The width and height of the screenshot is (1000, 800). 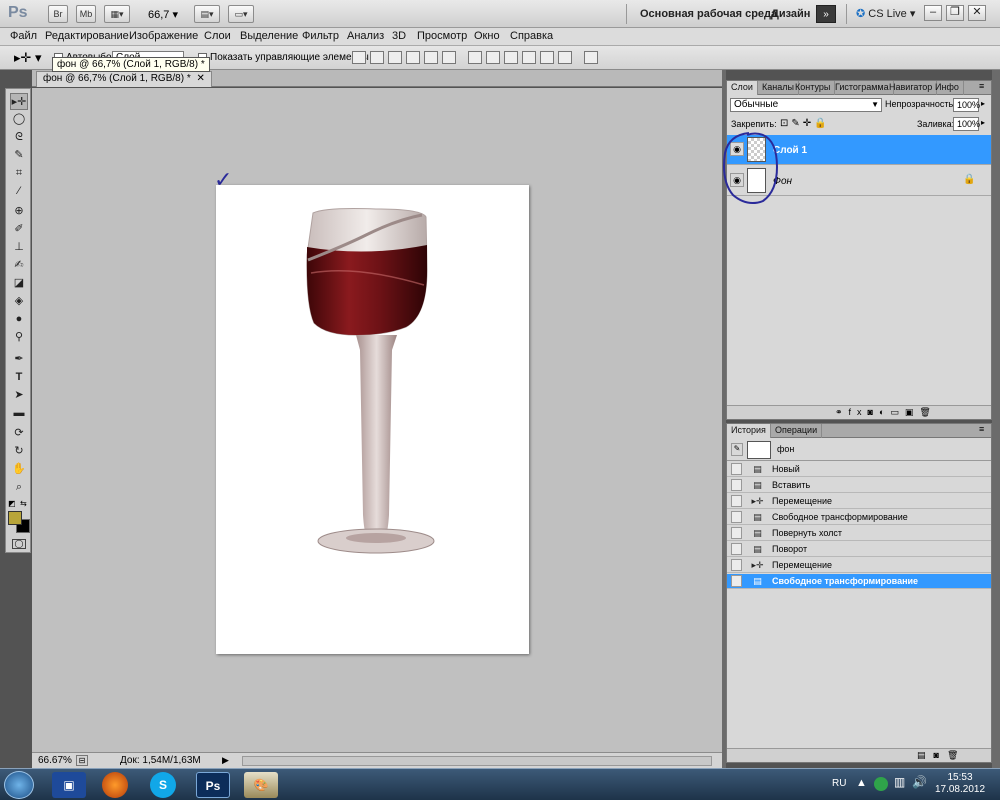 What do you see at coordinates (19, 247) in the screenshot?
I see `clone-stamp-tool-icon: ⊥` at bounding box center [19, 247].